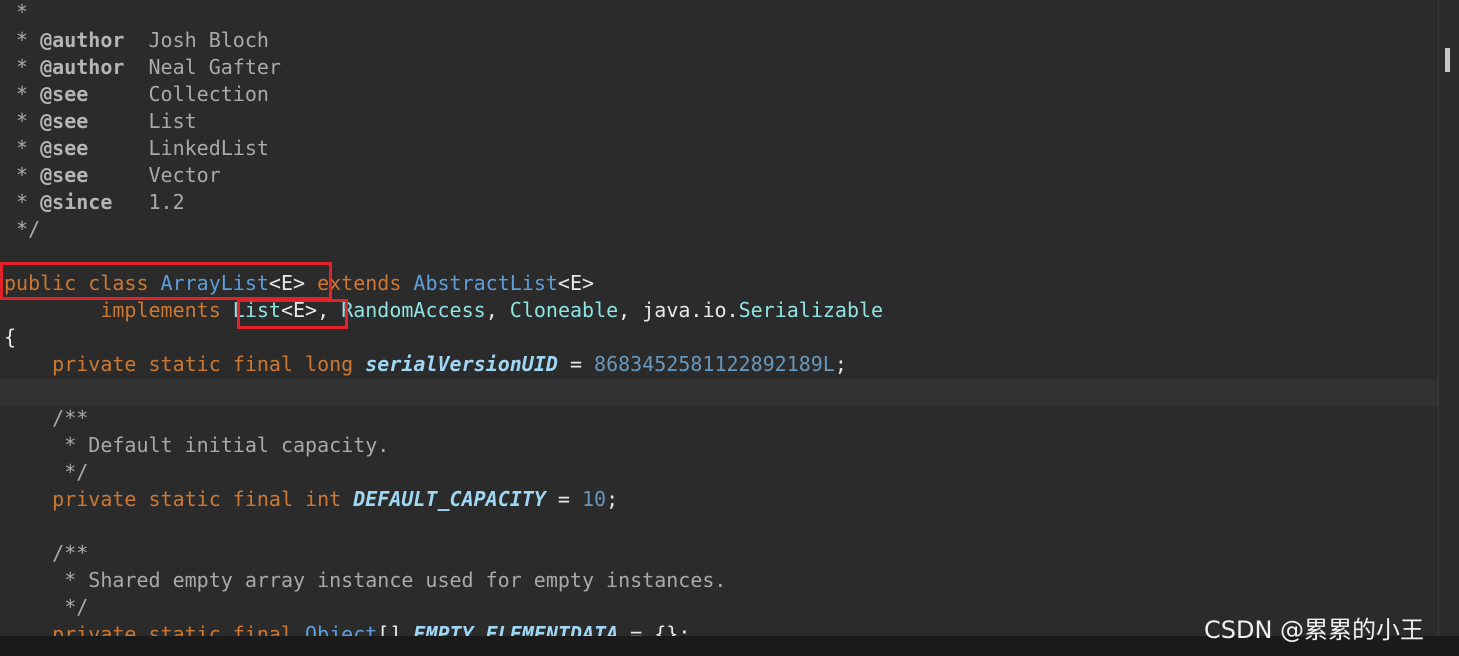 This screenshot has width=1459, height=656. Describe the element at coordinates (811, 310) in the screenshot. I see `interface-name: Serializable` at that location.